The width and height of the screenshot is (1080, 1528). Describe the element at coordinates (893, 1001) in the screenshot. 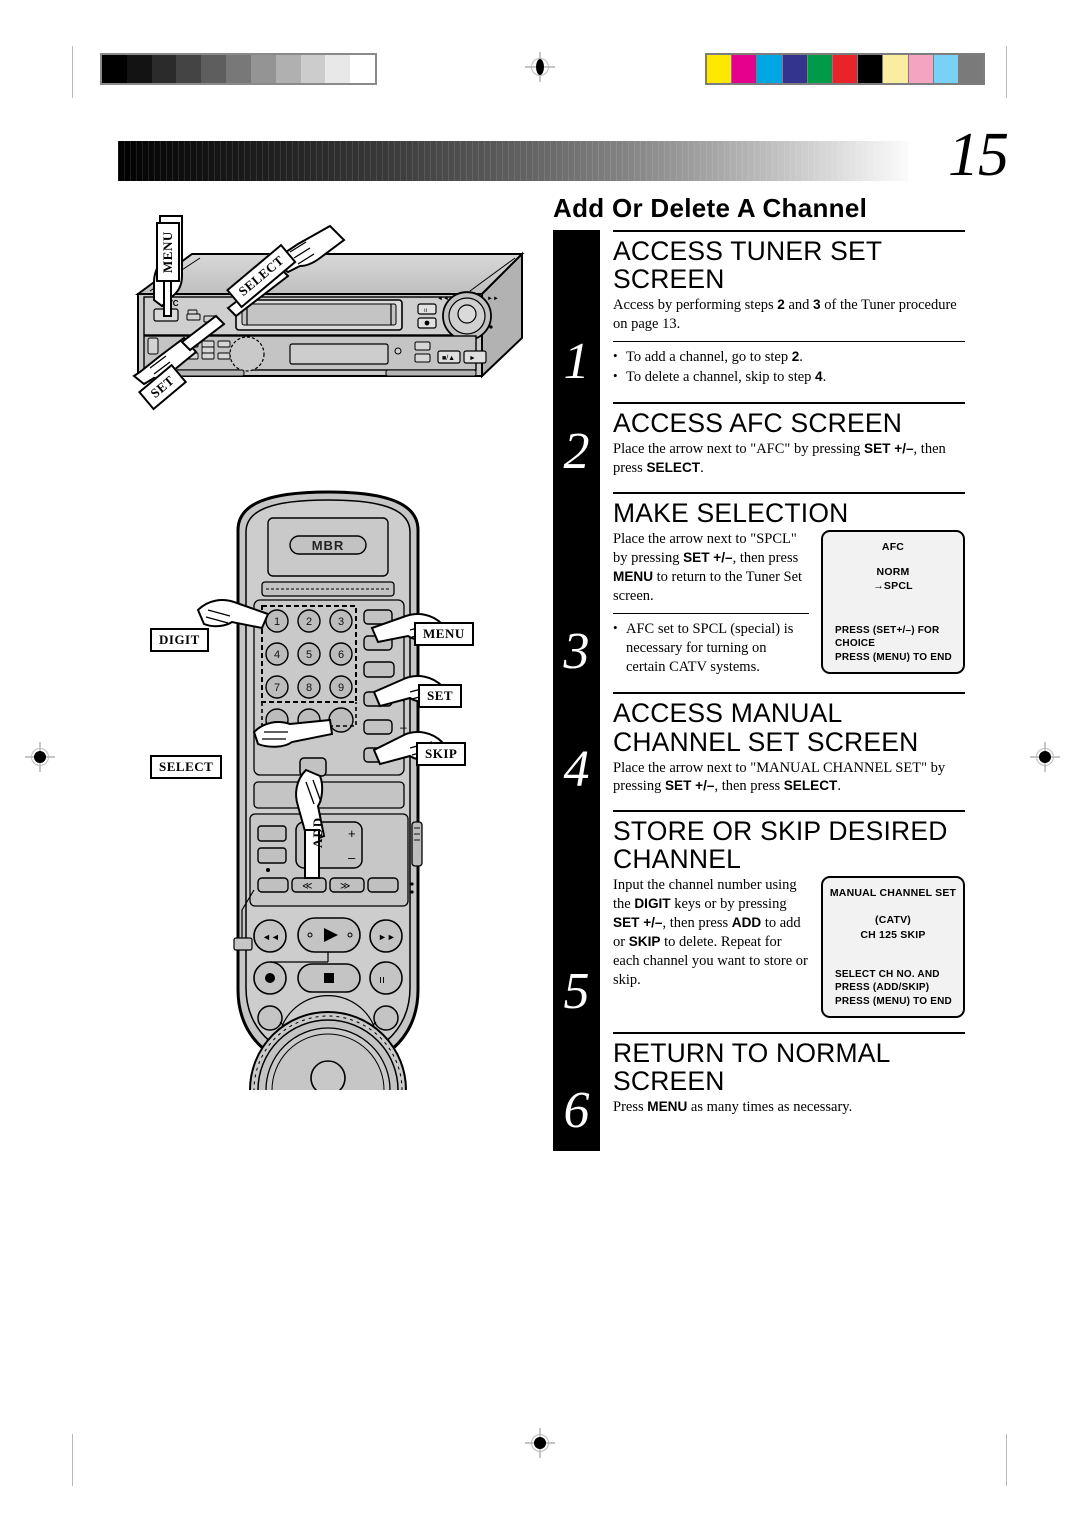

I see `osd-footer-line: PRESS (MENU) TO END` at that location.